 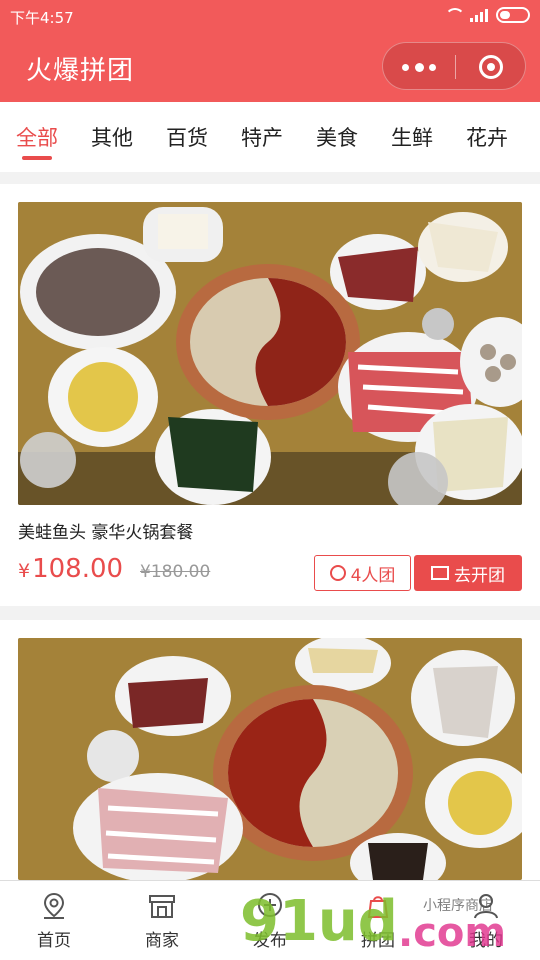 I want to click on tab-all: 全部, so click(x=37, y=137).